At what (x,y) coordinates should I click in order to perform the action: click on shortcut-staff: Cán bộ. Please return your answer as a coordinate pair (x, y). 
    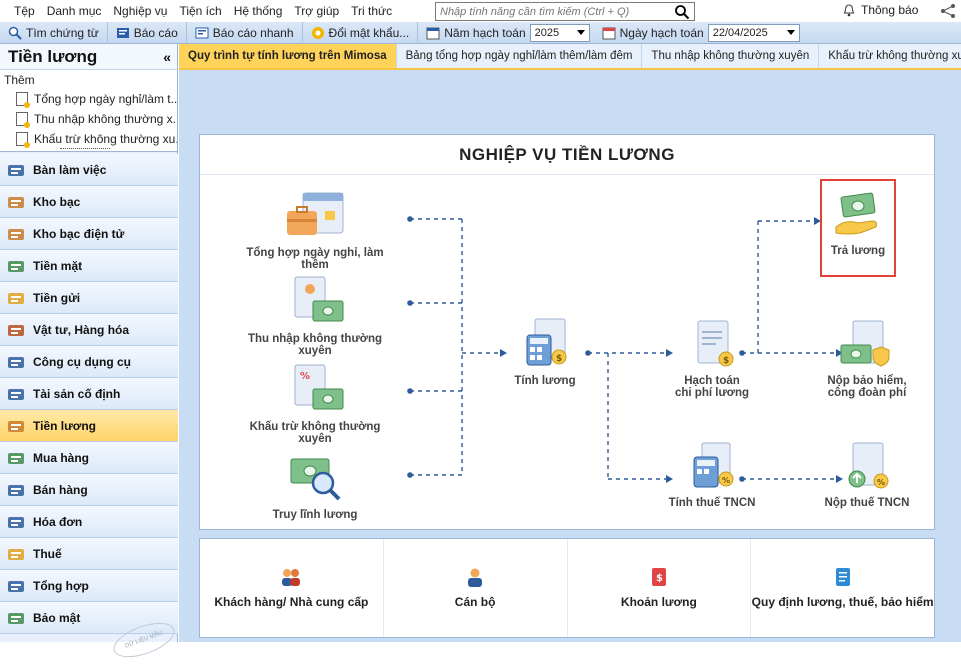
    Looking at the image, I should click on (476, 588).